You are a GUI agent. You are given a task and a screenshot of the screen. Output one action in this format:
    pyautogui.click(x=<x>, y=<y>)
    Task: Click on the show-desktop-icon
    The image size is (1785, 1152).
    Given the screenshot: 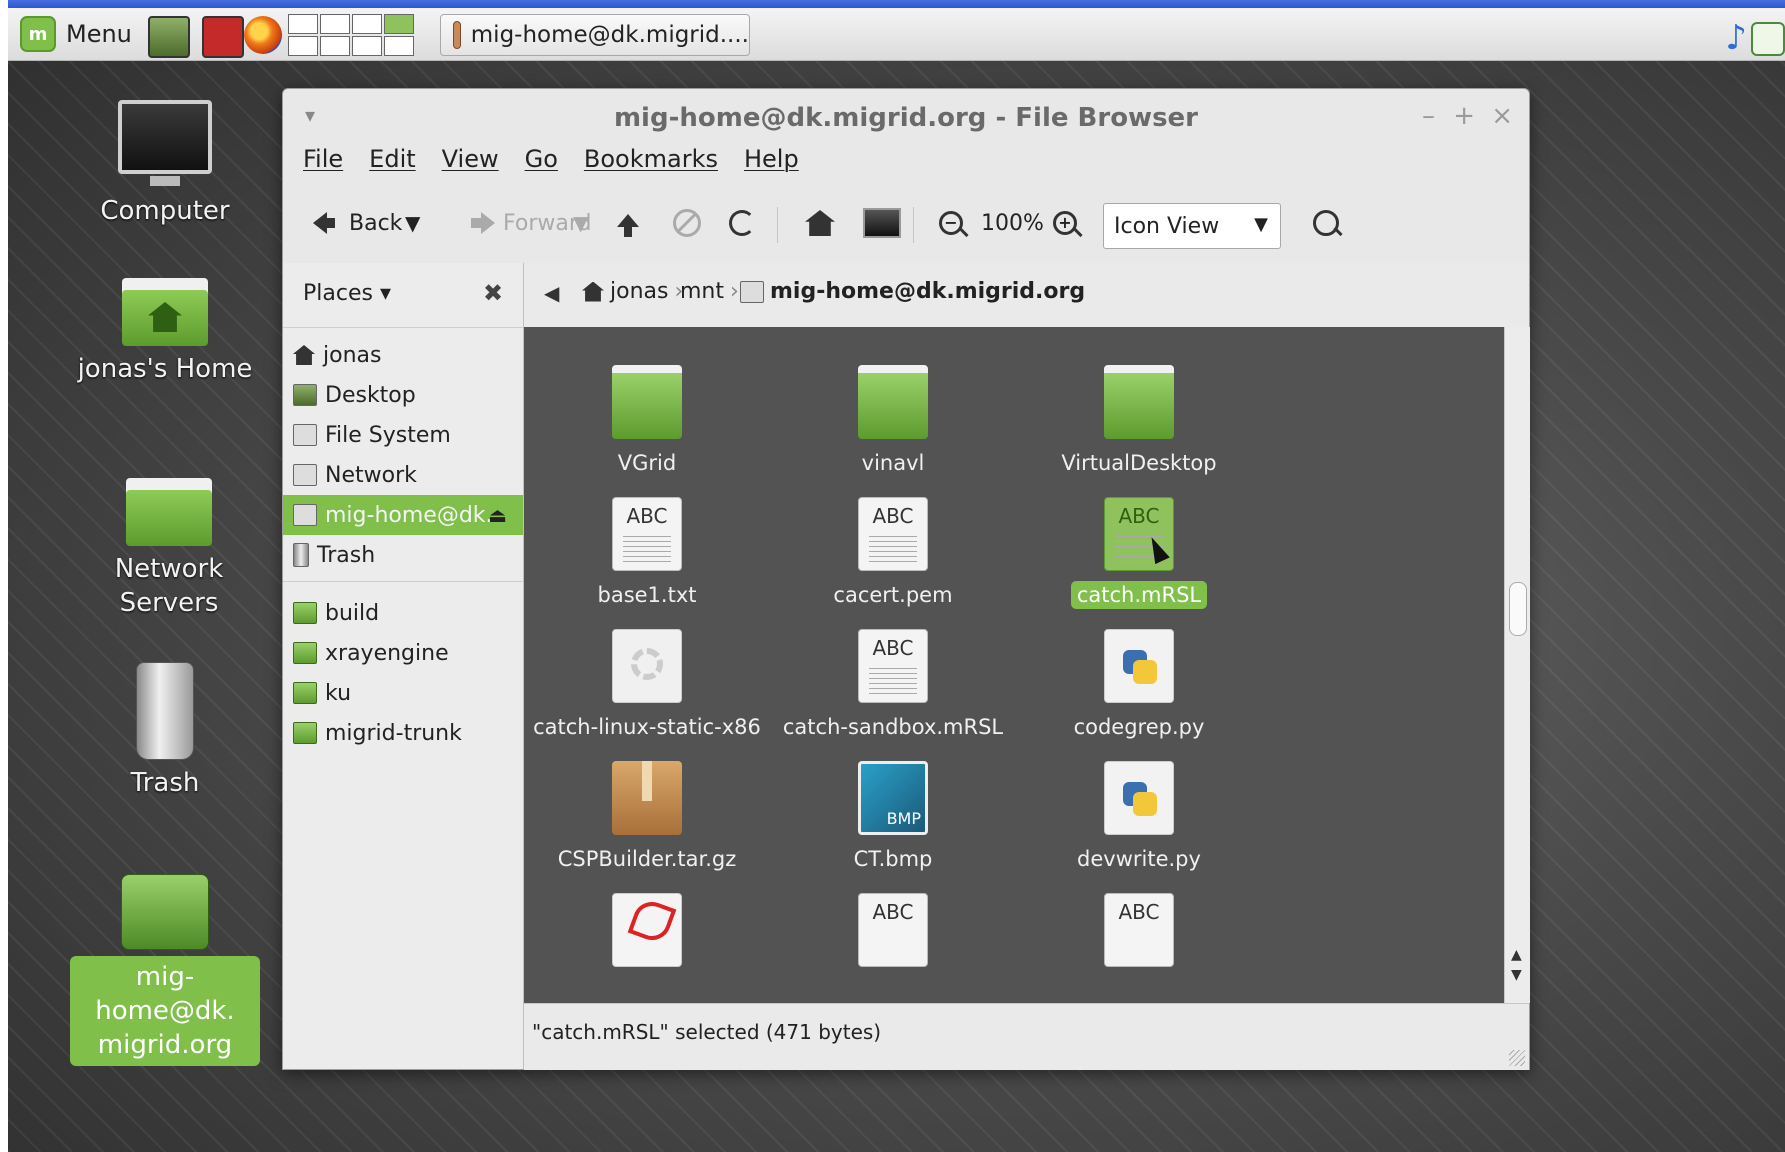 What is the action you would take?
    pyautogui.click(x=169, y=37)
    